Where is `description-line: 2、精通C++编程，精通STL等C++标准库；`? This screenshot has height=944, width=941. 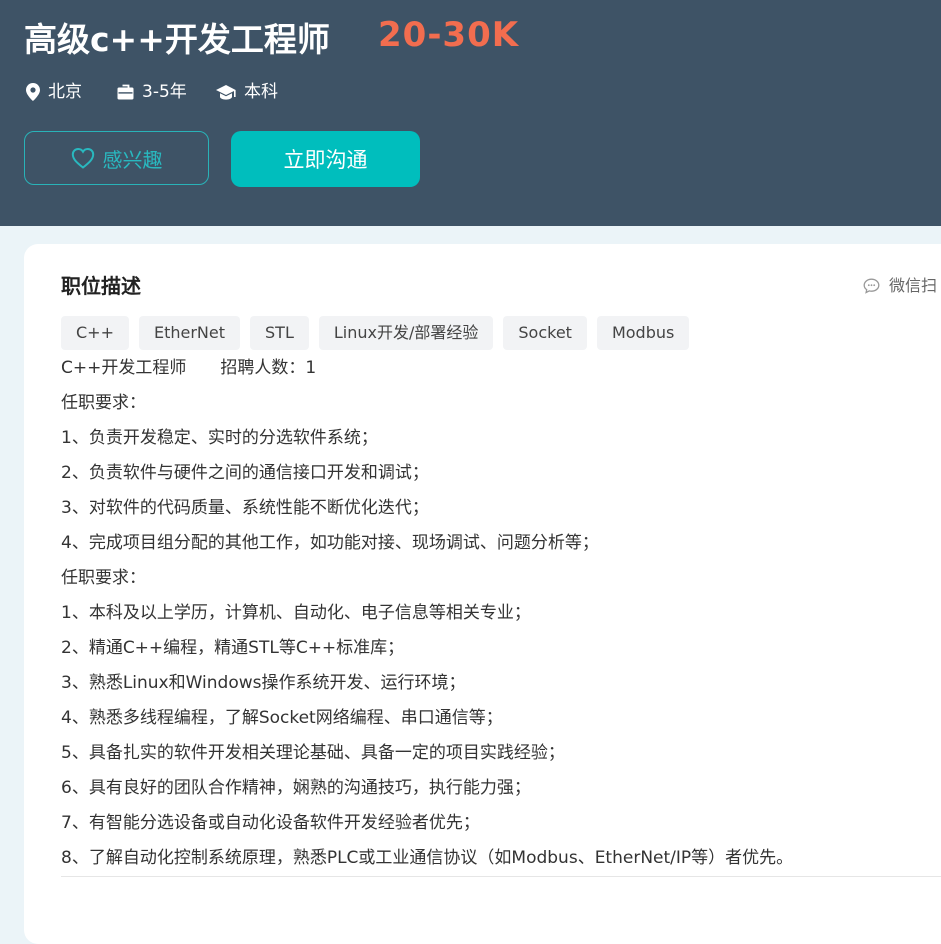 description-line: 2、精通C++编程，精通STL等C++标准库； is located at coordinates (233, 648).